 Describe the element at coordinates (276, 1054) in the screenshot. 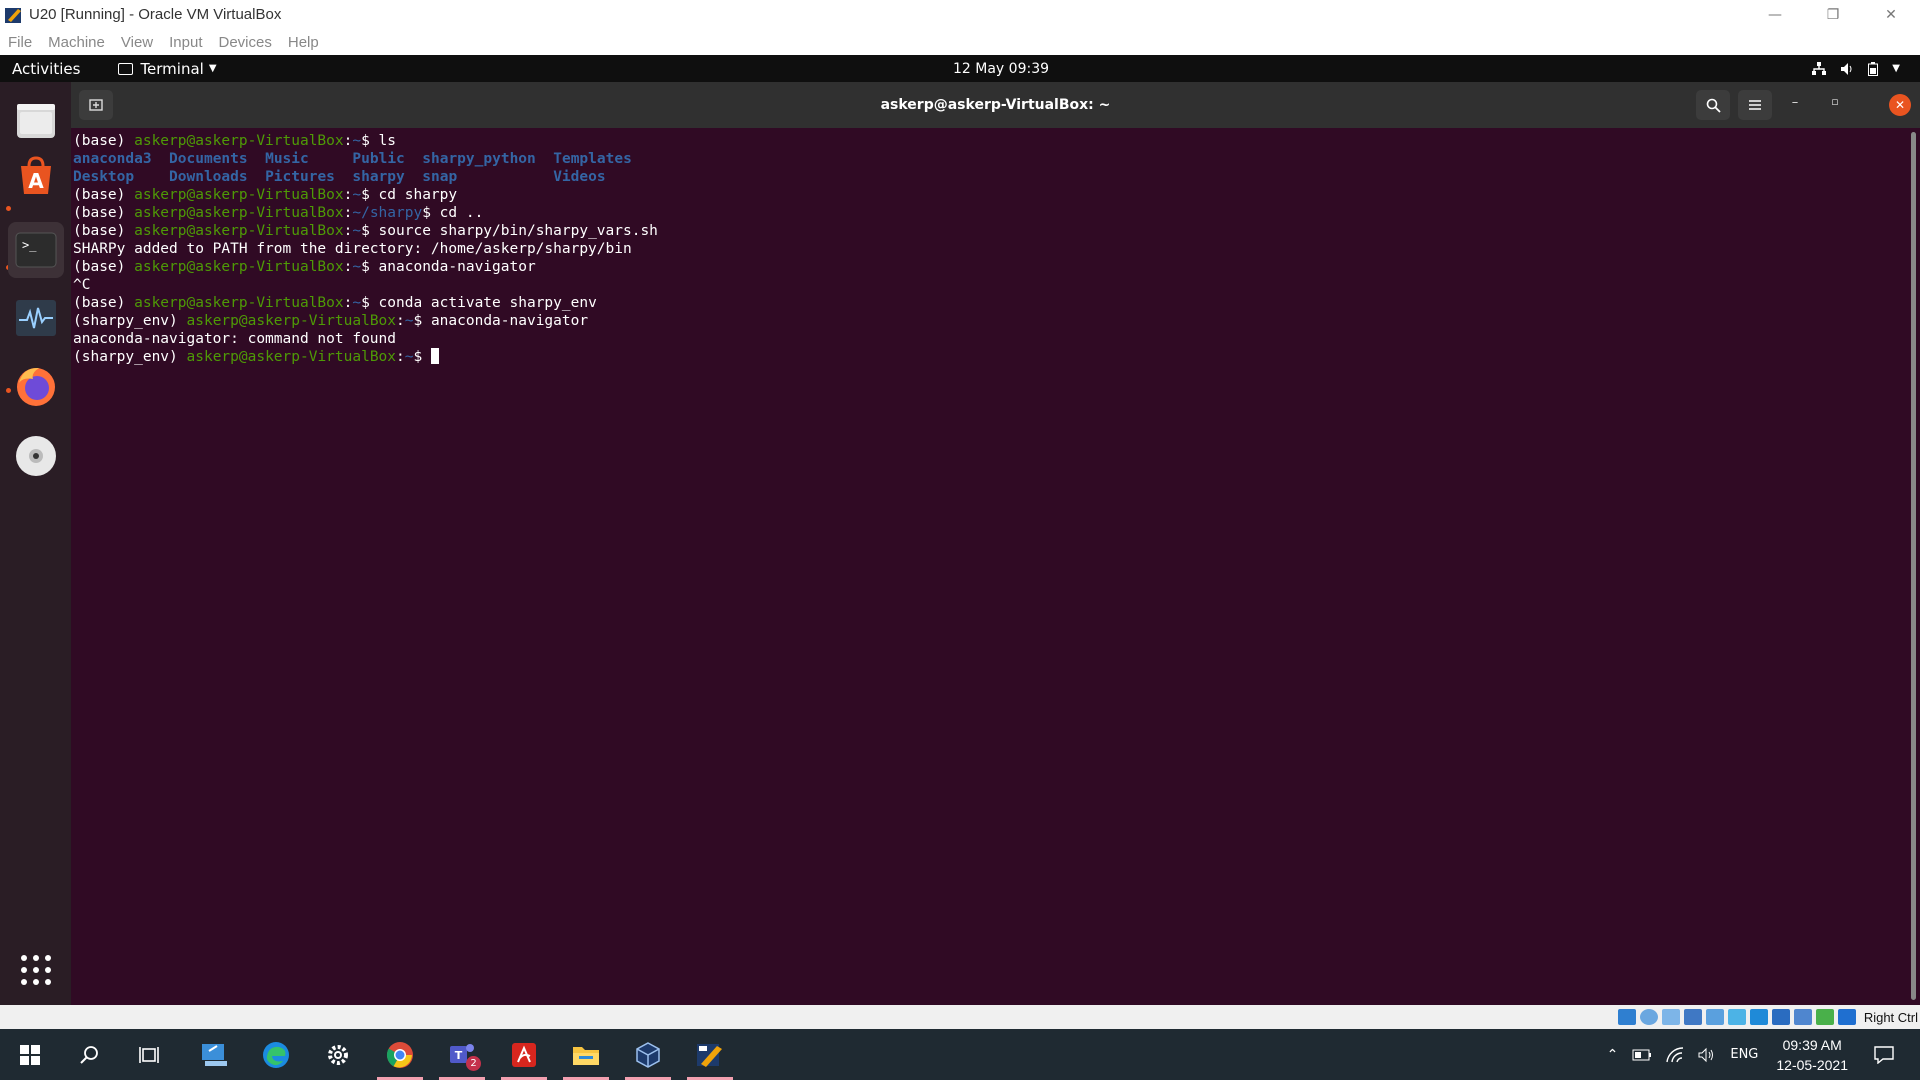

I see `edge-taskbar-app` at that location.